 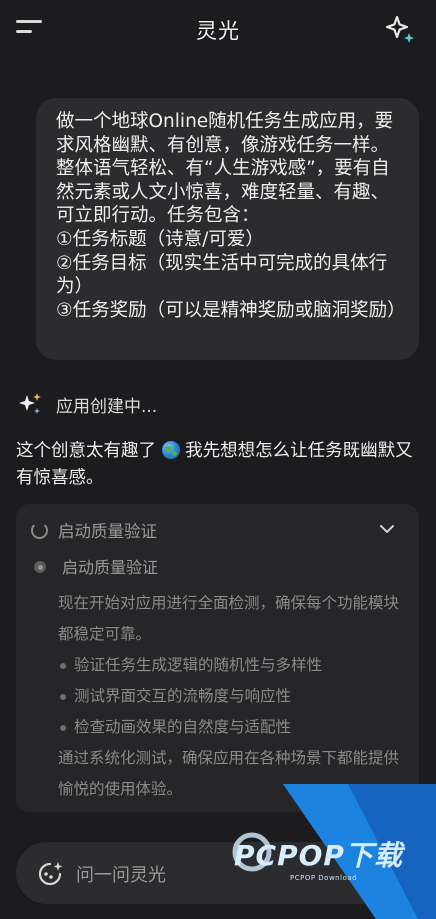 I want to click on page-title: 灵光, so click(x=218, y=31).